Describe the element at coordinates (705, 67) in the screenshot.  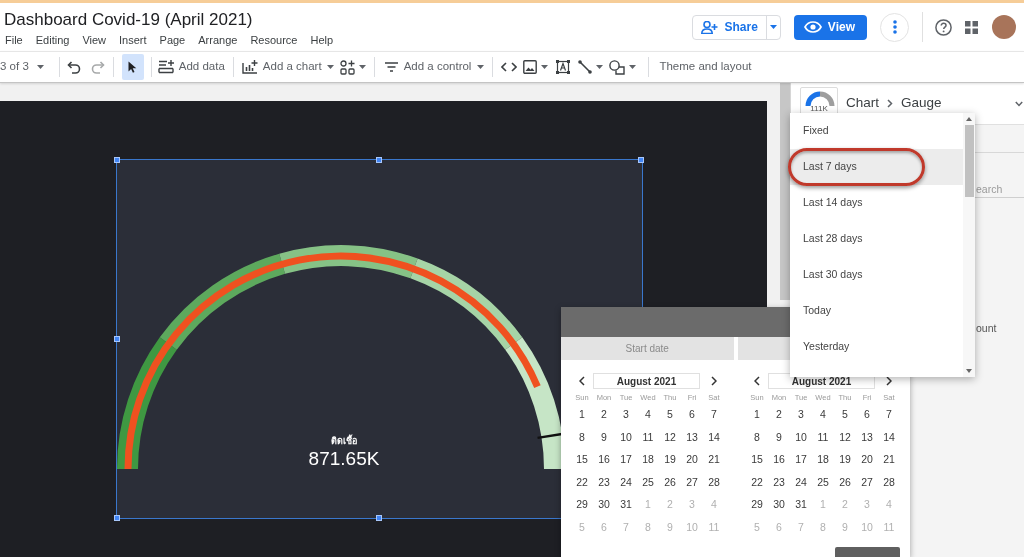
I see `theme-and-layout-button: Theme and layout` at that location.